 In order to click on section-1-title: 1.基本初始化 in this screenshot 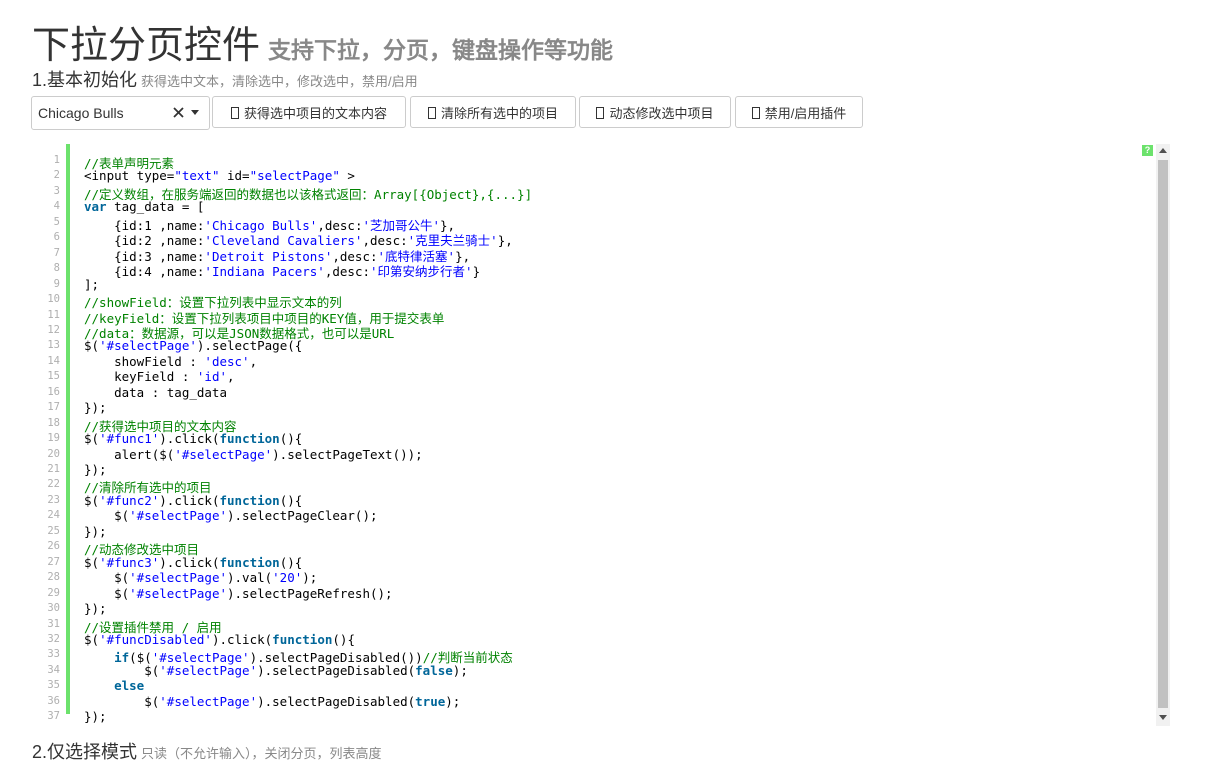, I will do `click(85, 80)`.